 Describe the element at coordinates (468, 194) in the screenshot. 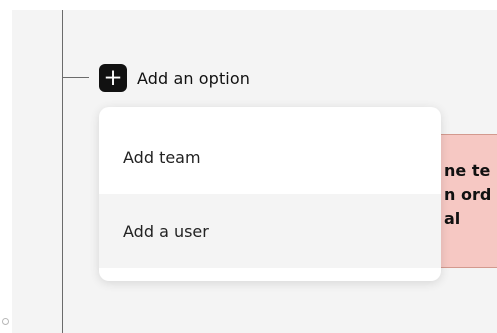

I see `alert-text: ne te n ord al` at that location.